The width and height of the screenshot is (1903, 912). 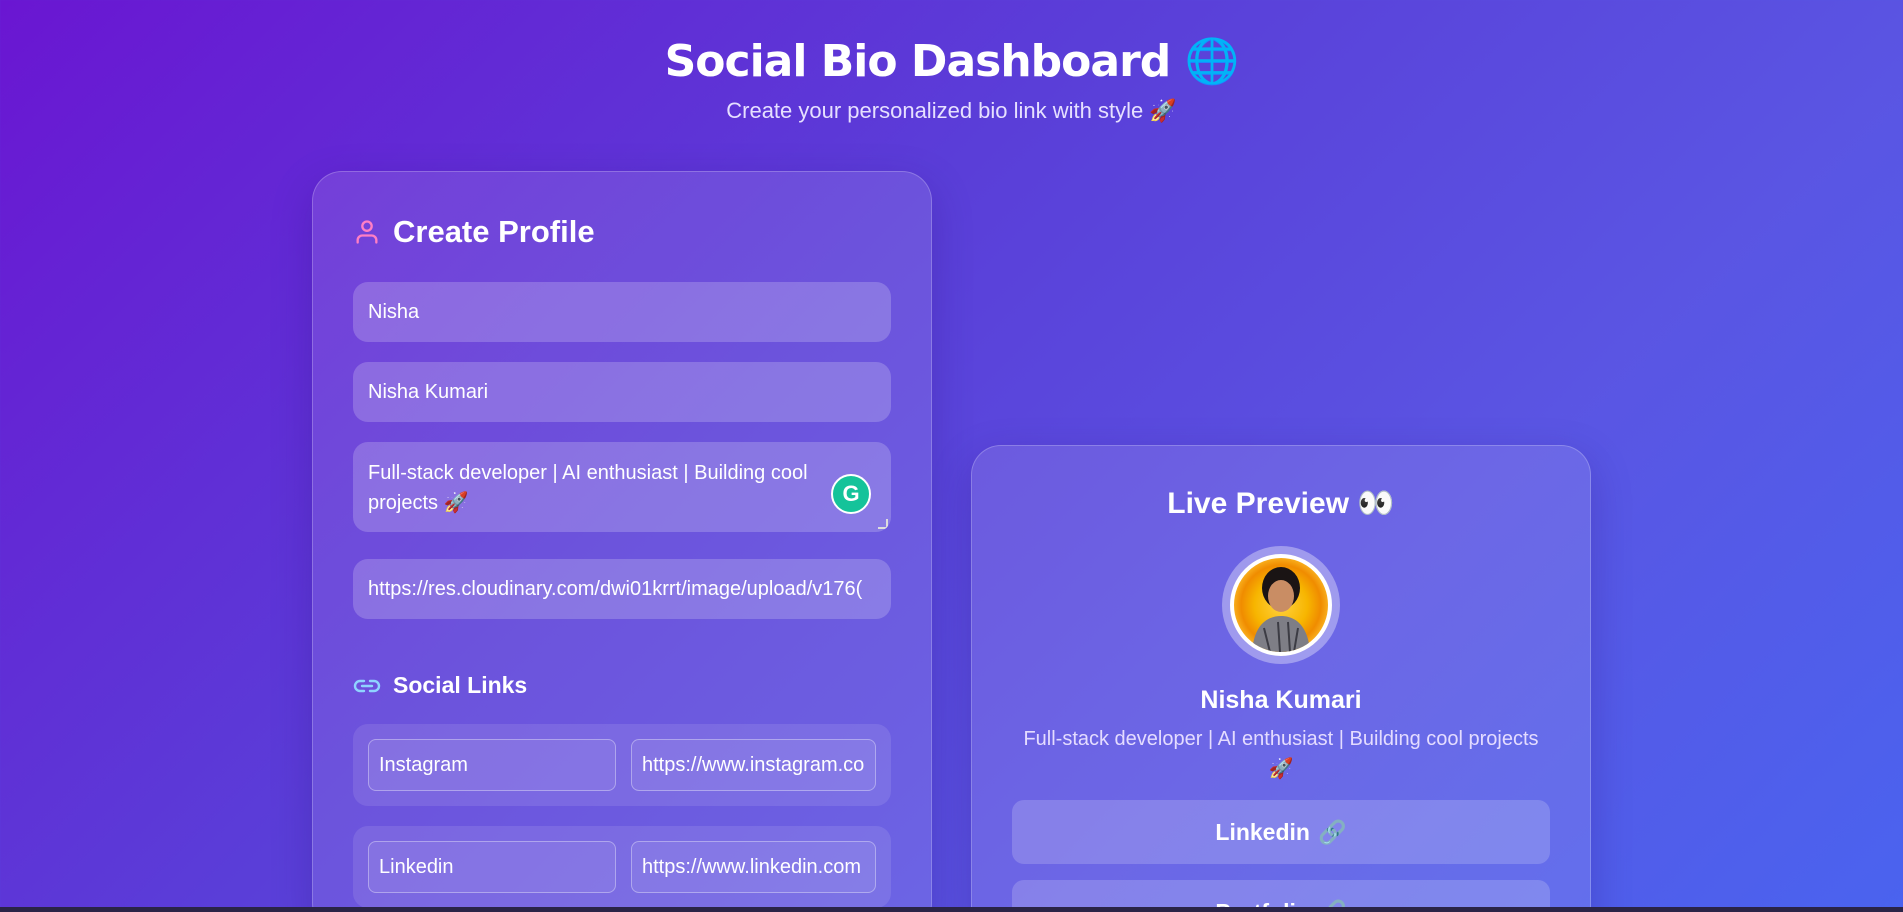 I want to click on avatar-ring, so click(x=1281, y=605).